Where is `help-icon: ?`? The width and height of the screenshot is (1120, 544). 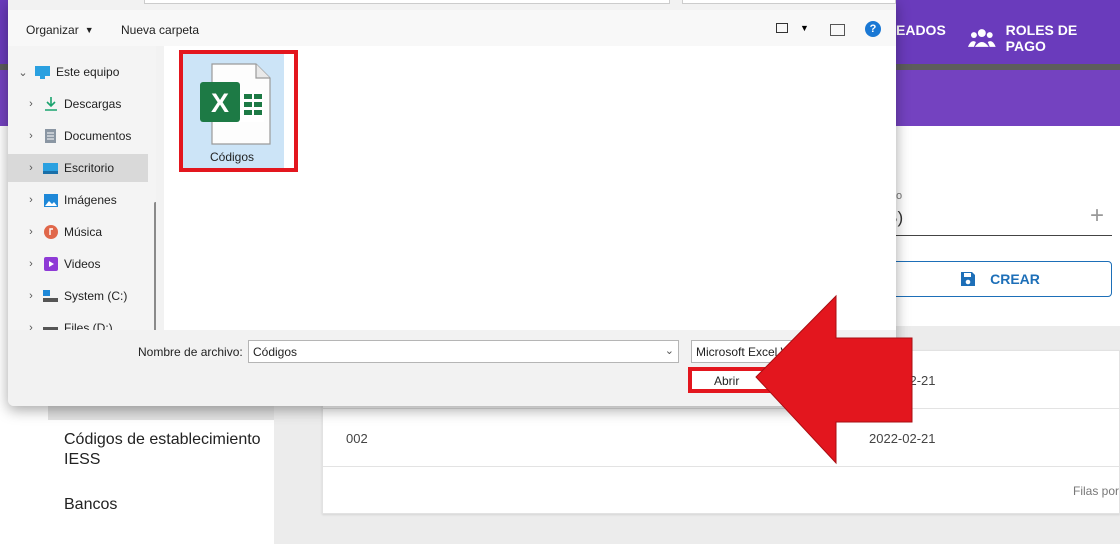
help-icon: ? is located at coordinates (873, 29).